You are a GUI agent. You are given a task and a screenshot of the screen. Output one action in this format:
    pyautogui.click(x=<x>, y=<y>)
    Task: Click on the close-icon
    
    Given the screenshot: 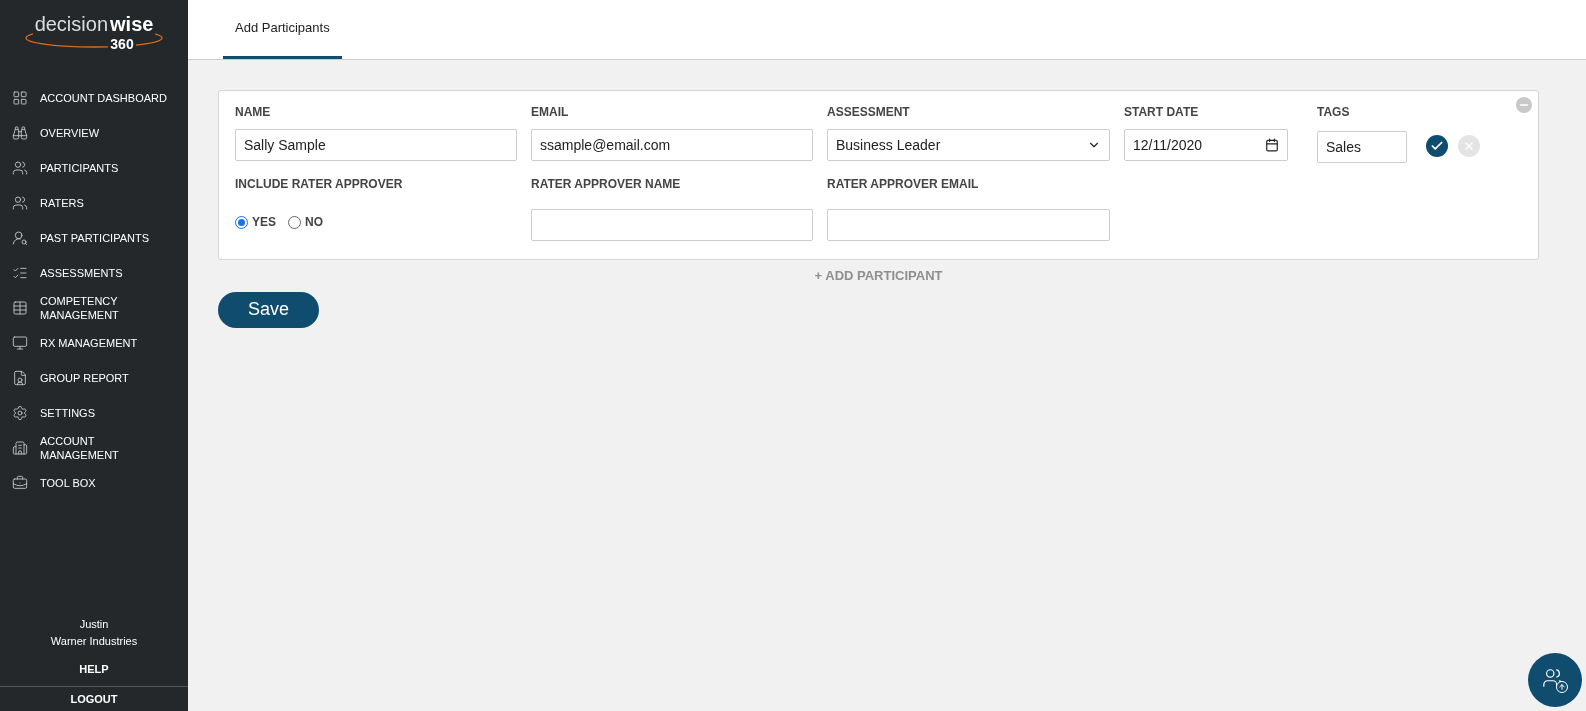 What is the action you would take?
    pyautogui.click(x=1469, y=146)
    